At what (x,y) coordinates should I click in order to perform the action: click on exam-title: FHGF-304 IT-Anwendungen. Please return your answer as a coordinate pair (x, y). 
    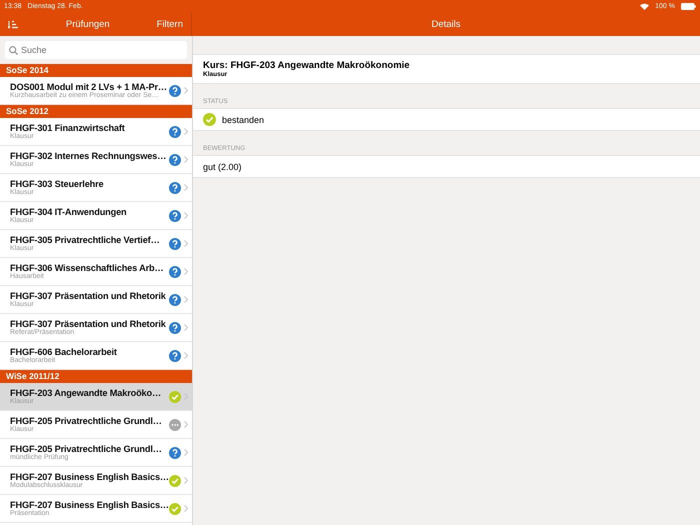
    Looking at the image, I should click on (69, 212).